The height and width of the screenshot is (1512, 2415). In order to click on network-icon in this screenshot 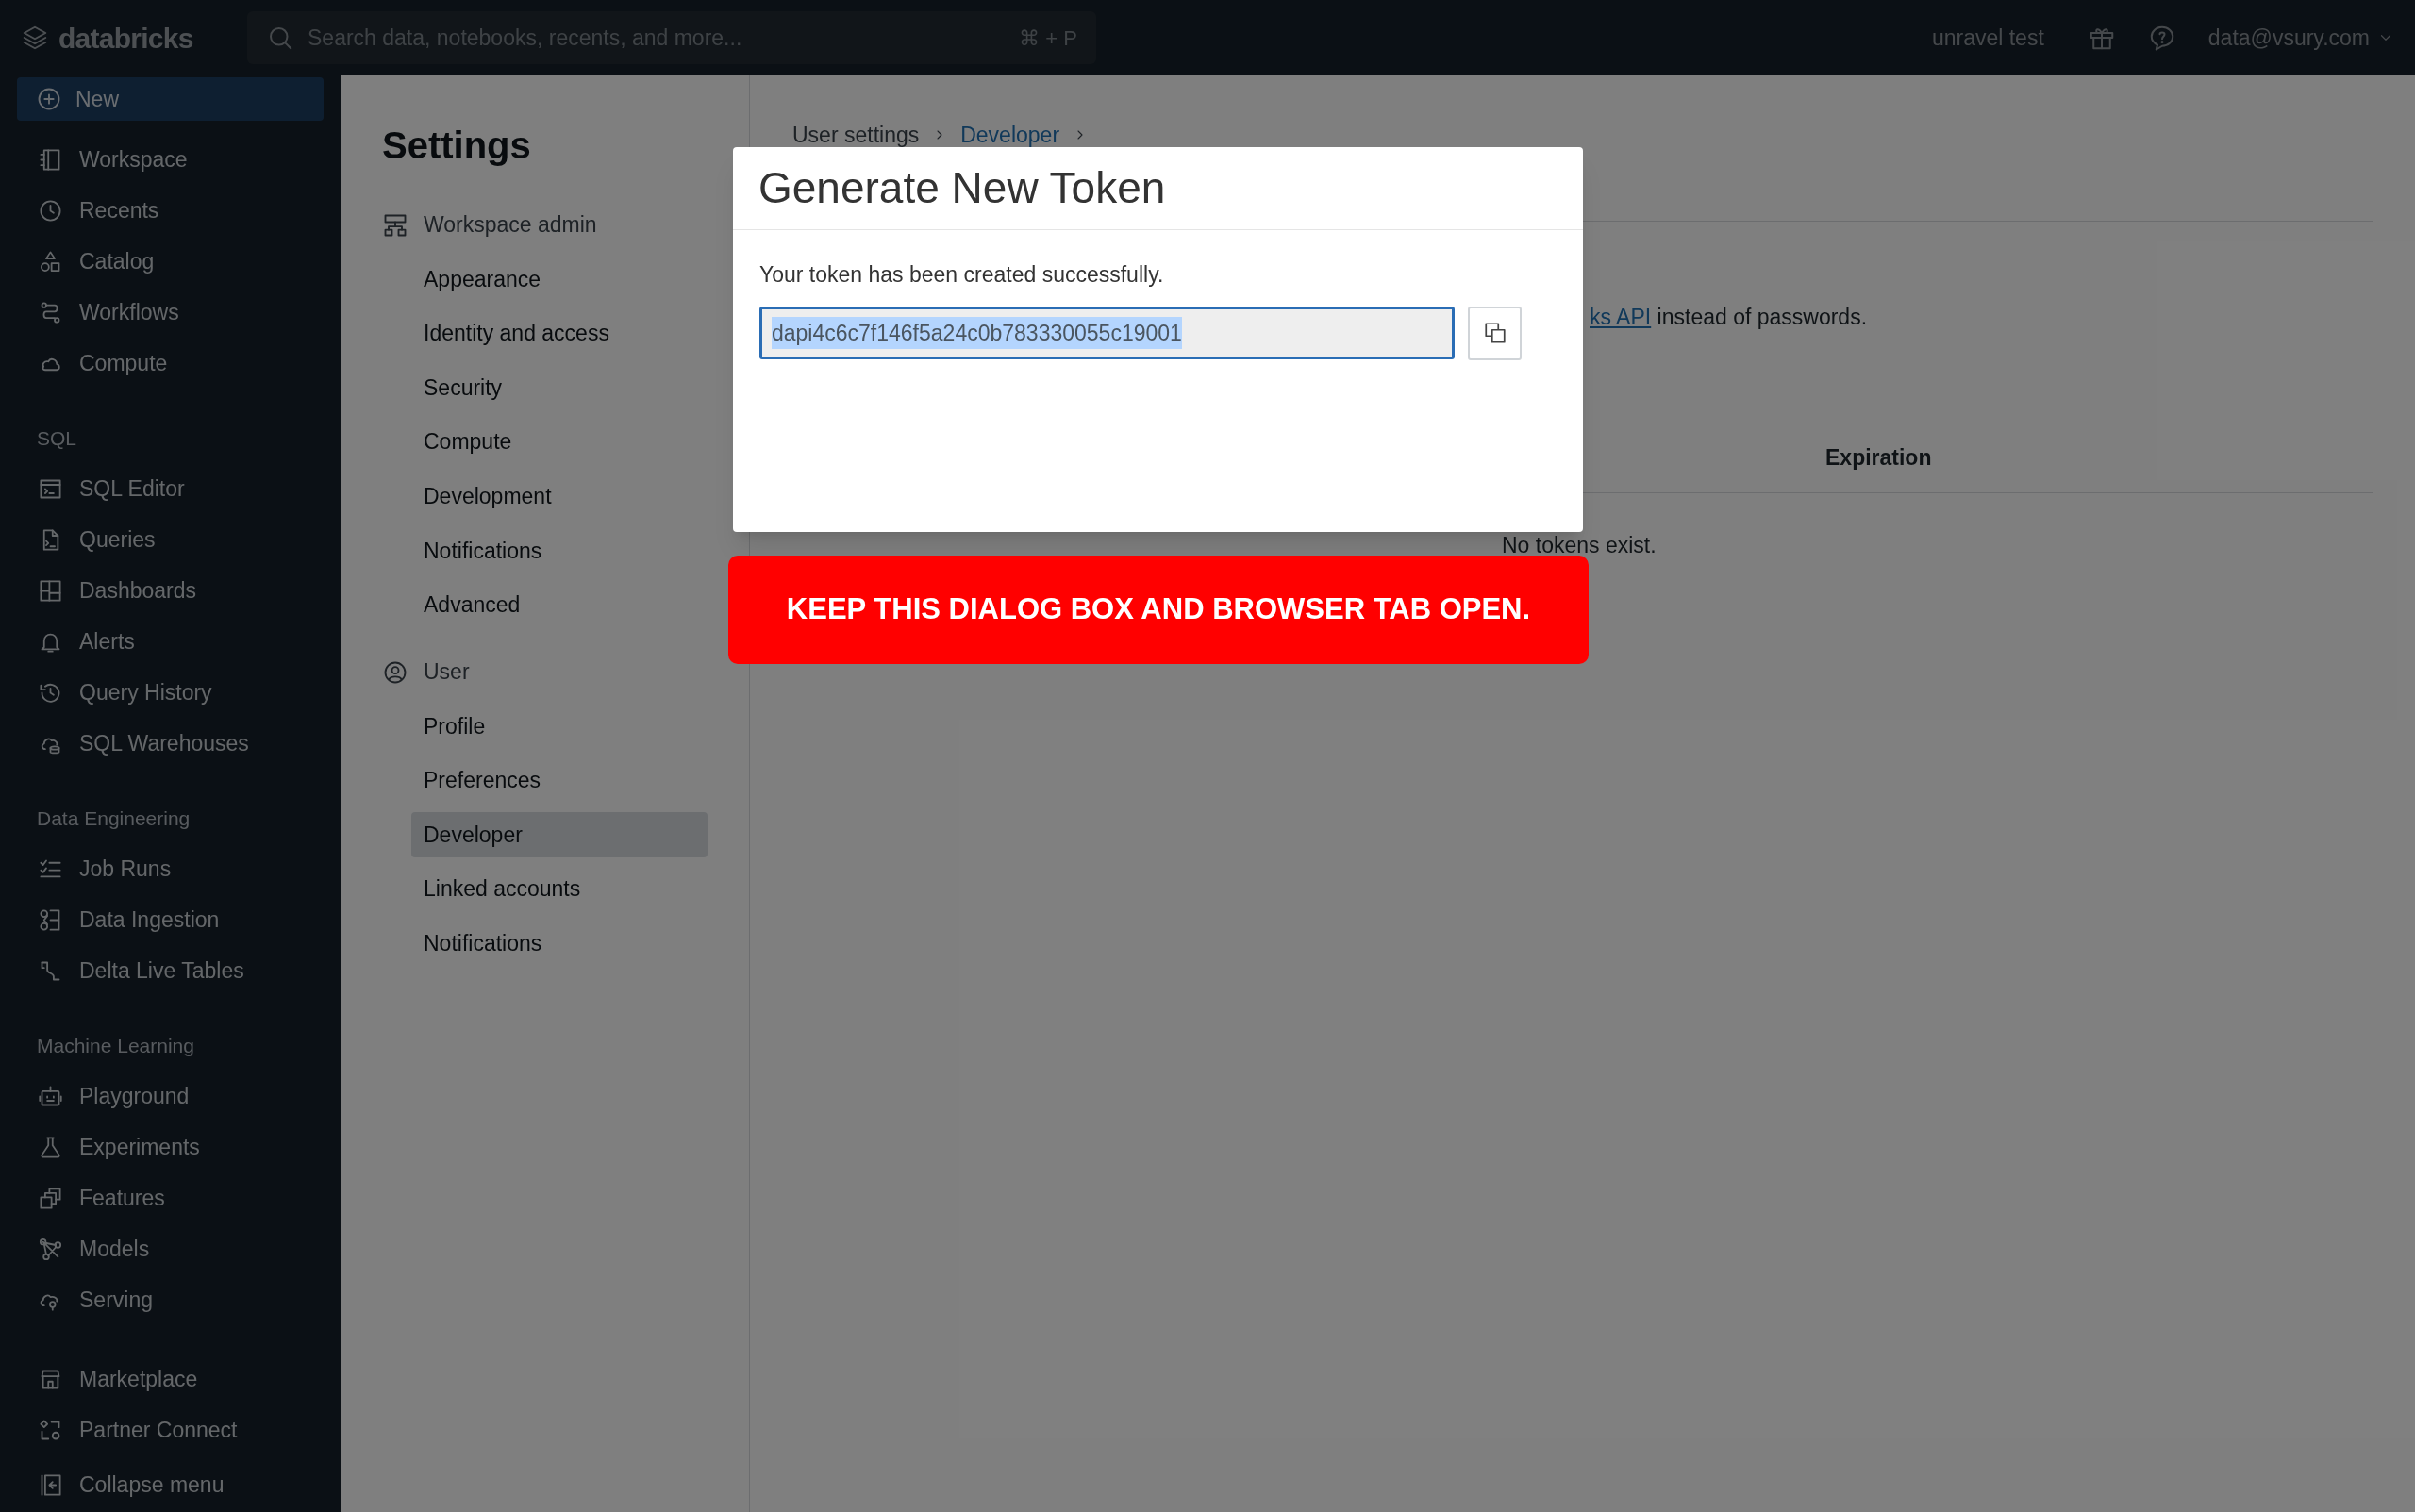, I will do `click(51, 1249)`.